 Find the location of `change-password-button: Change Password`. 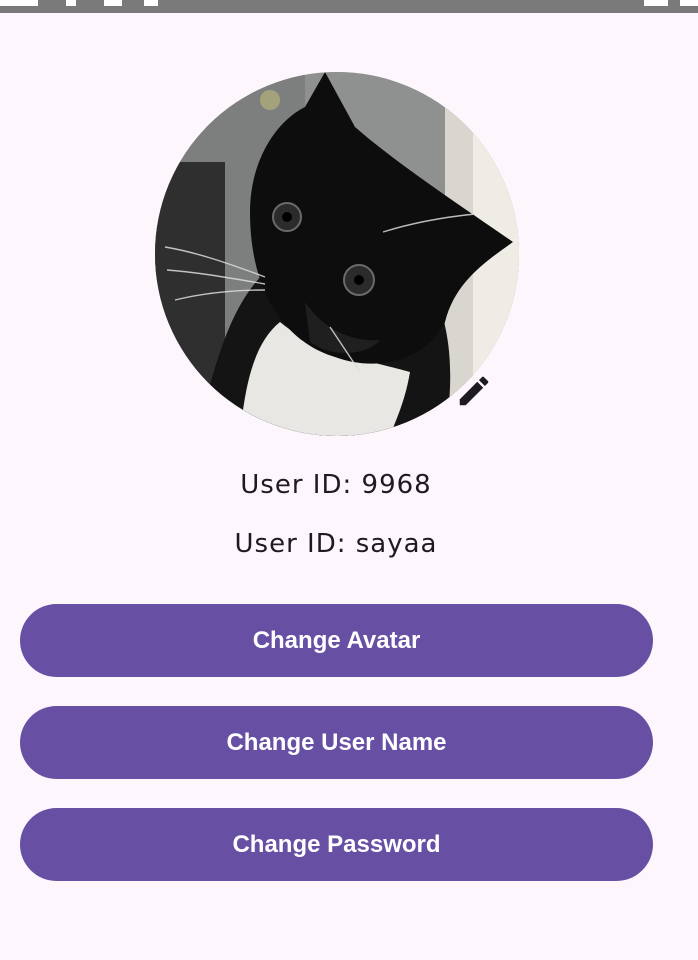

change-password-button: Change Password is located at coordinates (336, 844).